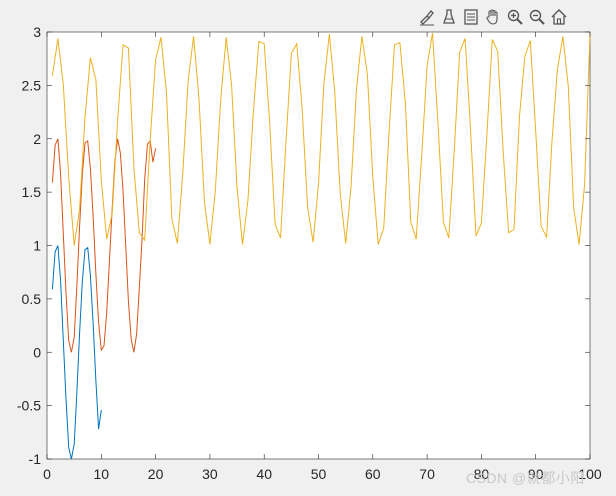 The height and width of the screenshot is (496, 616). I want to click on y-tick-label: 1.5, so click(32, 192).